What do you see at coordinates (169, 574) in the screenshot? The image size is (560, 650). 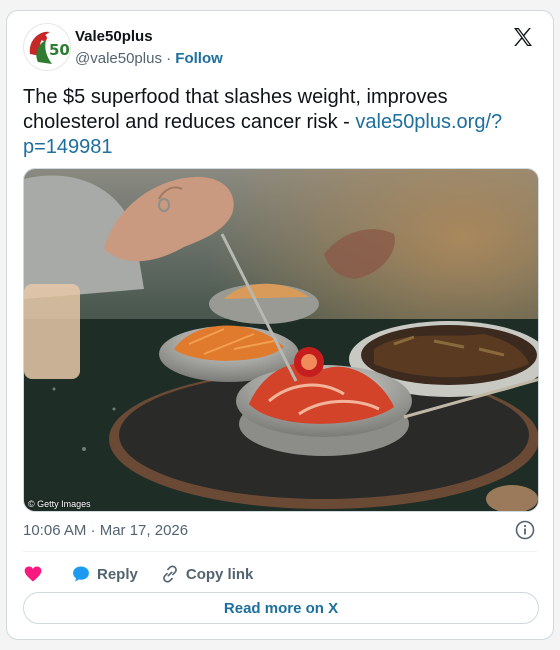 I see `link-icon` at bounding box center [169, 574].